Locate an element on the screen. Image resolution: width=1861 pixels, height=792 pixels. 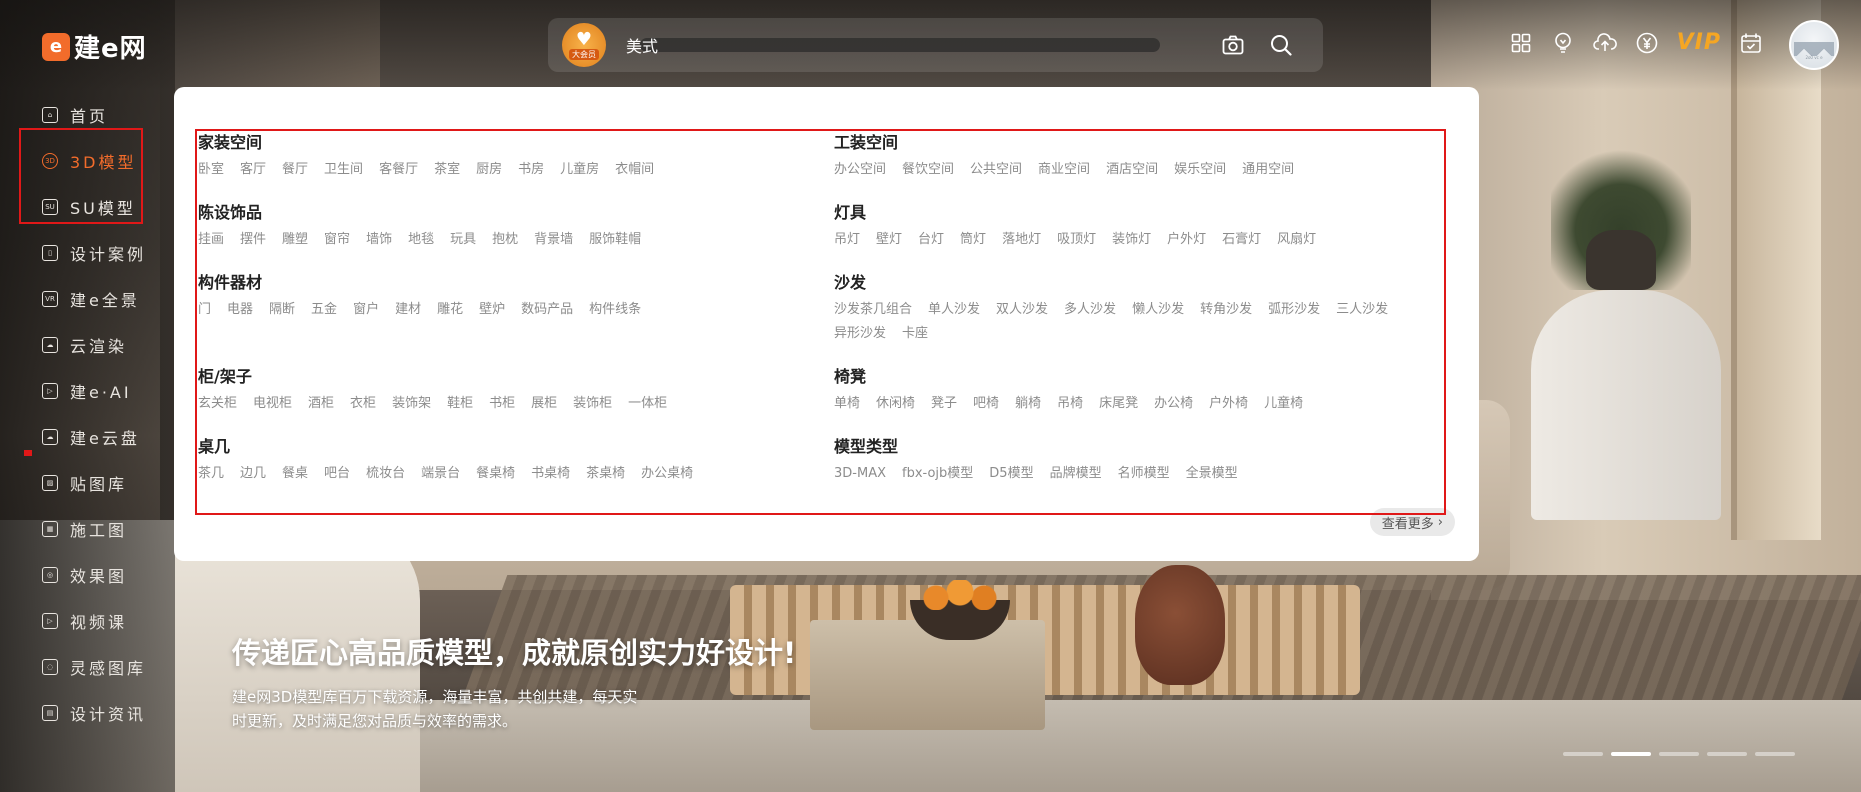
search-bar: ♥ 大会员 美式 is located at coordinates (935, 45).